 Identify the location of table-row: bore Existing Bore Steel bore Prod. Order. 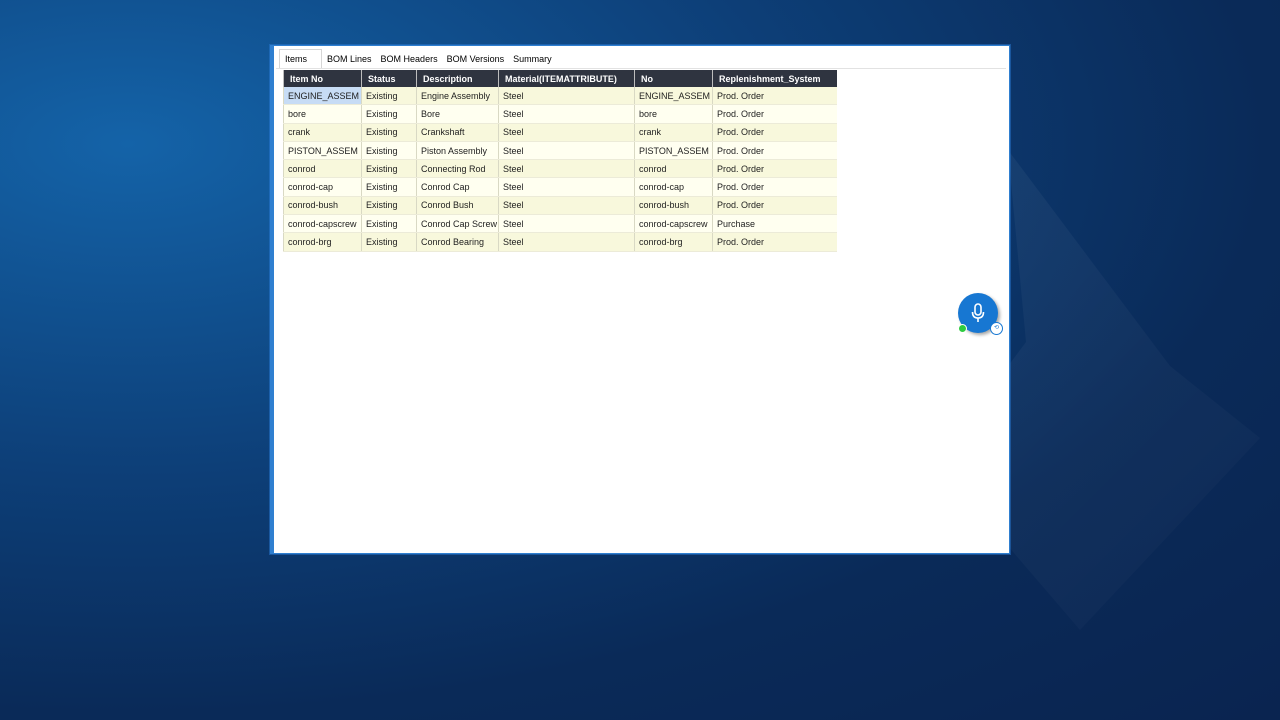
(560, 114).